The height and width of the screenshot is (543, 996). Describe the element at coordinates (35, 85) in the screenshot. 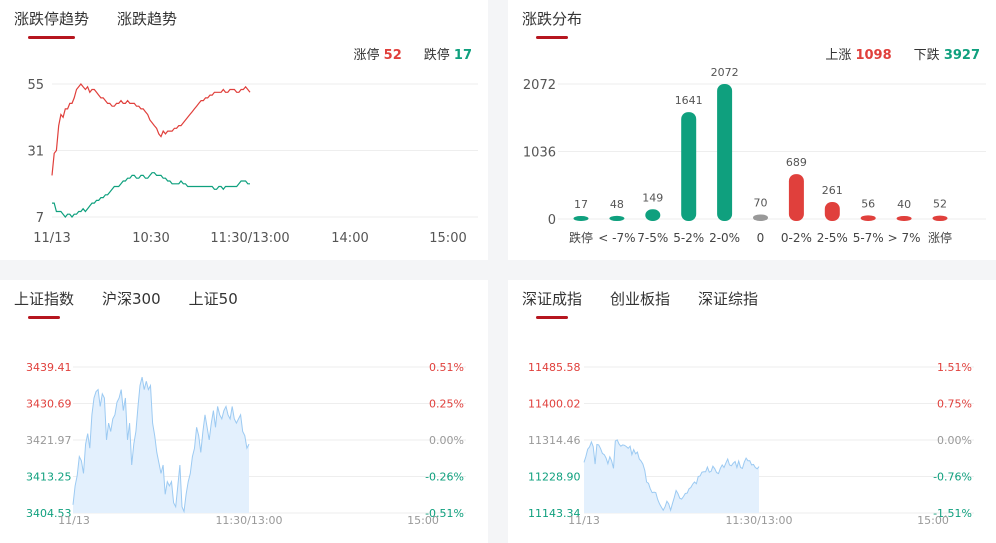

I see `y-tick-label: 55` at that location.